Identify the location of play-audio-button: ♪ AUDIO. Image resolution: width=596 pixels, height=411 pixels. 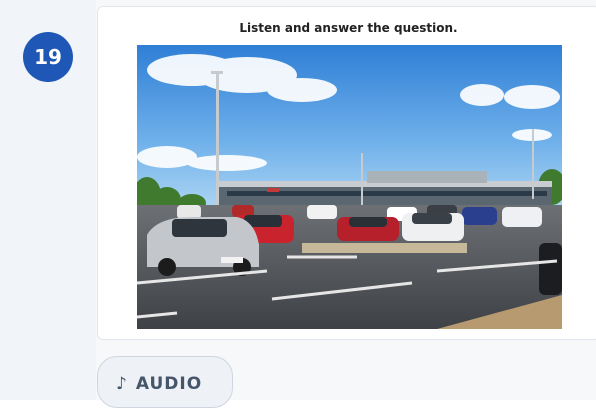
(165, 382).